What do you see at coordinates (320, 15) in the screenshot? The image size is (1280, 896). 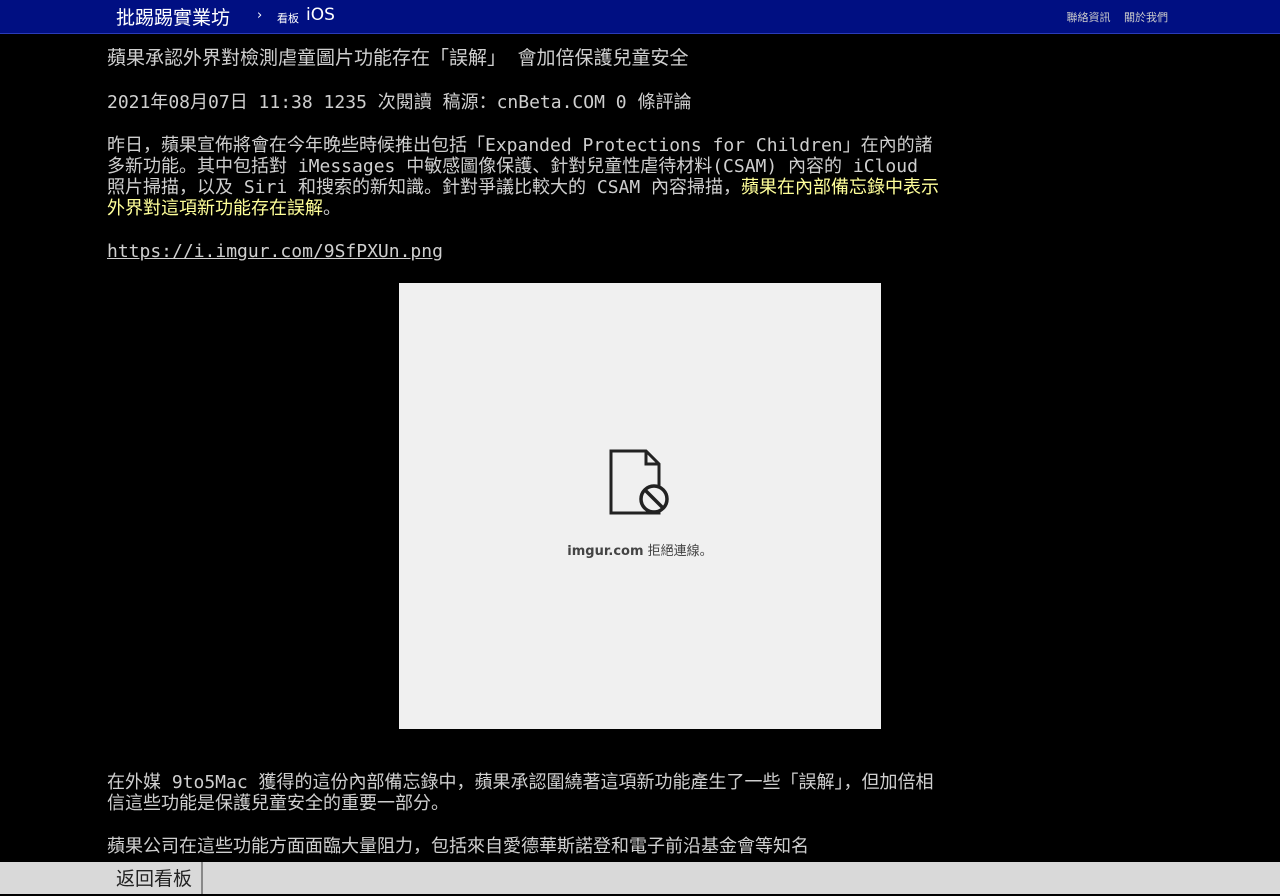 I see `breadcrumb-board-link: iOS` at bounding box center [320, 15].